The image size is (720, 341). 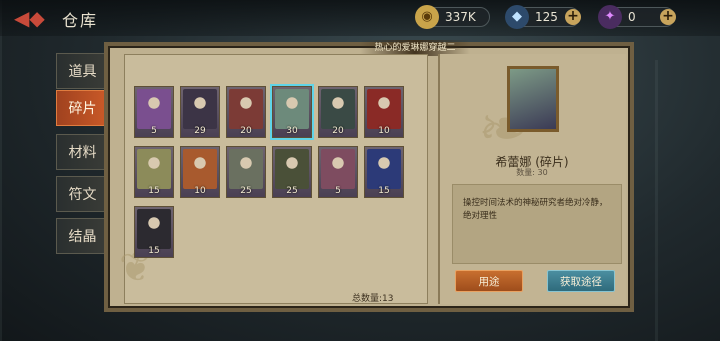 I want to click on tab-fragments: 碎片, so click(x=82, y=108).